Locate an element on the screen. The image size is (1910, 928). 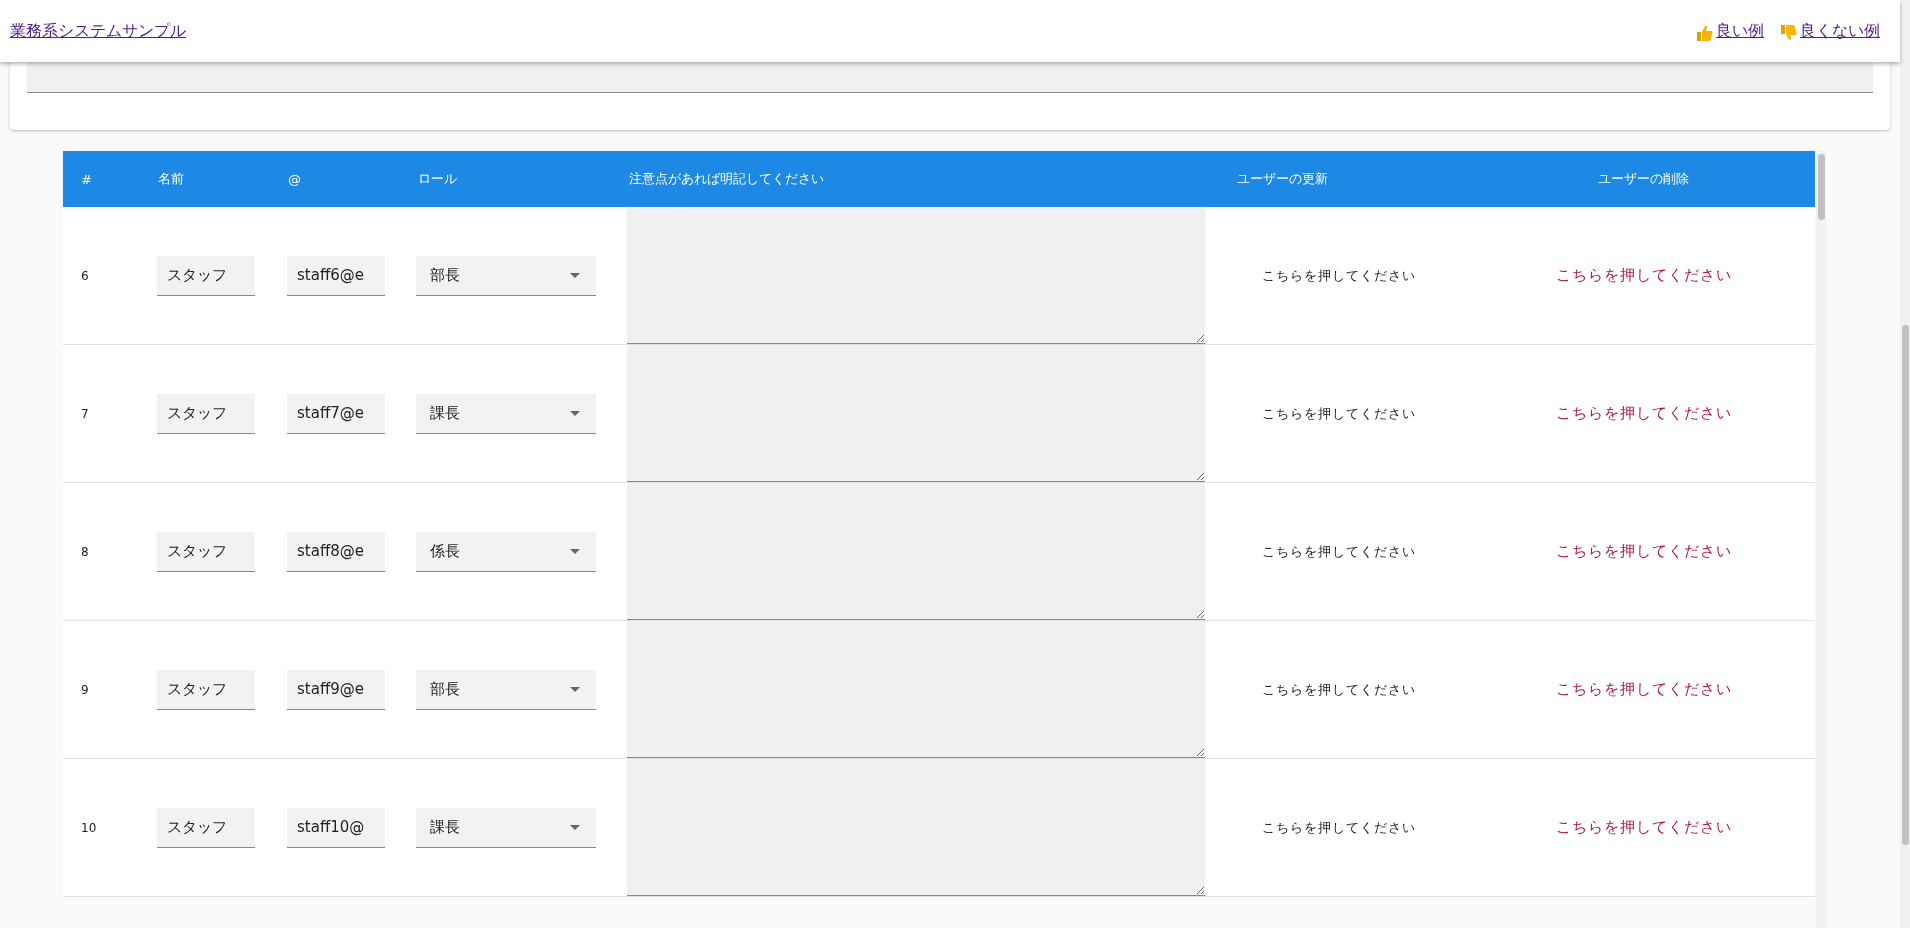
email-field: staff9@e is located at coordinates (336, 689).